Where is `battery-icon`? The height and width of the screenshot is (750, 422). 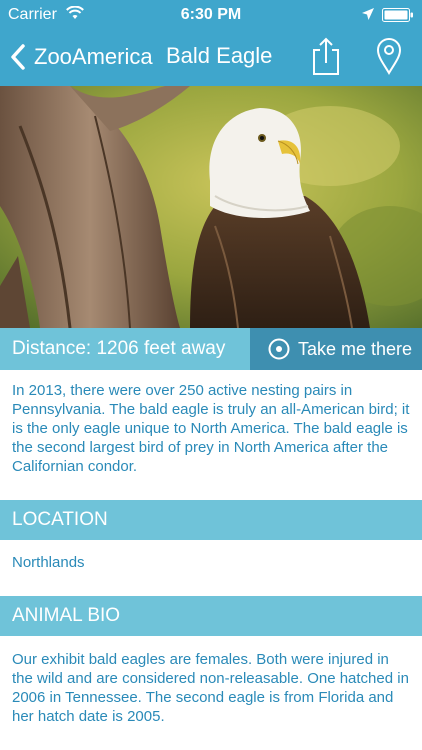
battery-icon is located at coordinates (397, 15).